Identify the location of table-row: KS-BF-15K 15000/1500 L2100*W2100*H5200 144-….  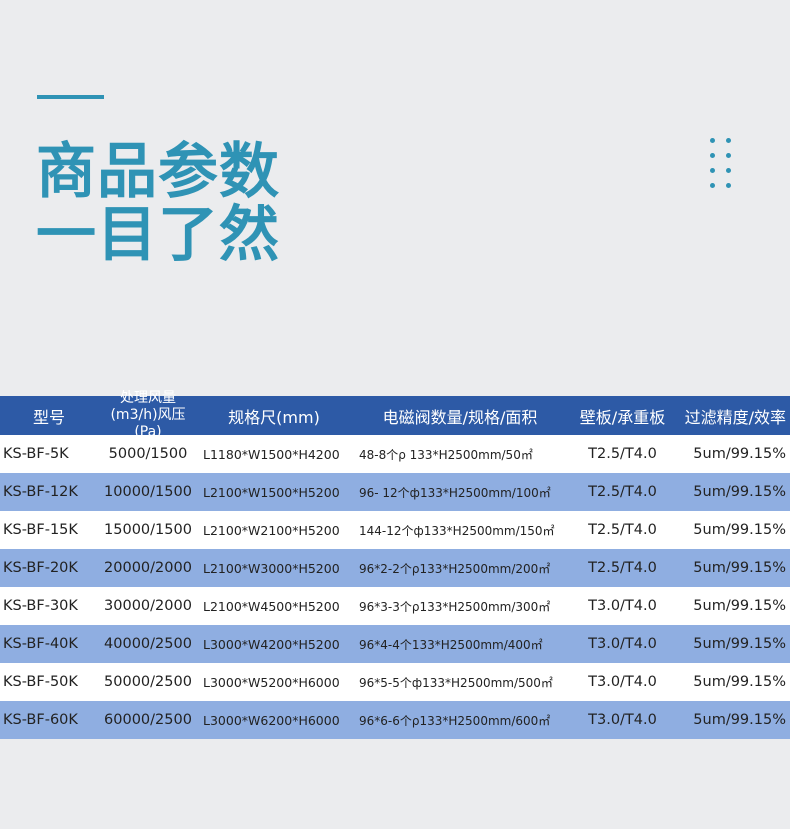
(395, 530).